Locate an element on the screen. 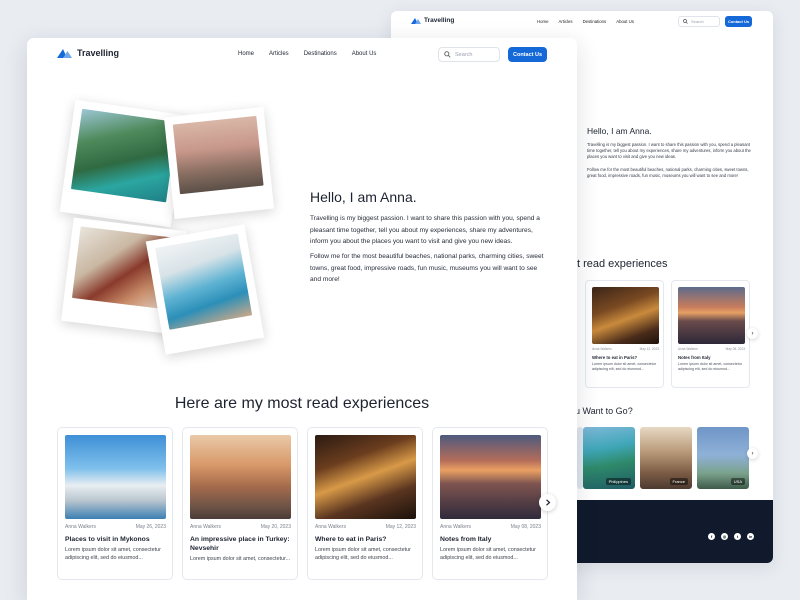 Image resolution: width=800 pixels, height=600 pixels. search-input is located at coordinates (475, 54).